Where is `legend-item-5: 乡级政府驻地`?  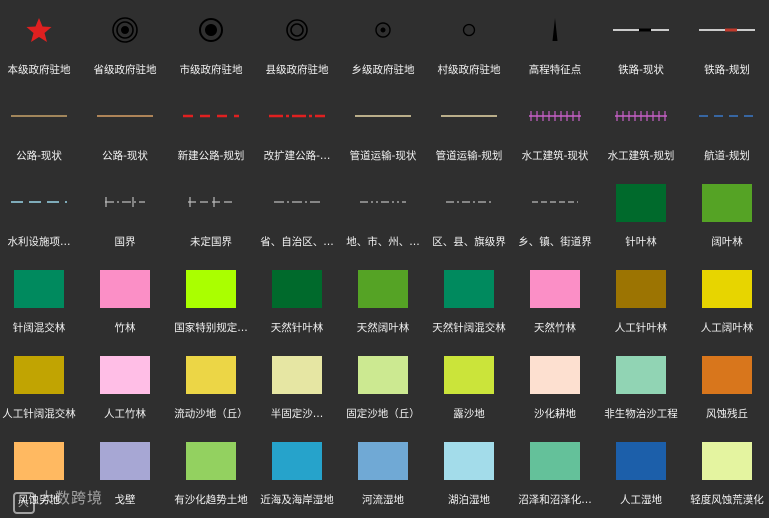
legend-item-5: 乡级政府驻地 is located at coordinates (383, 45).